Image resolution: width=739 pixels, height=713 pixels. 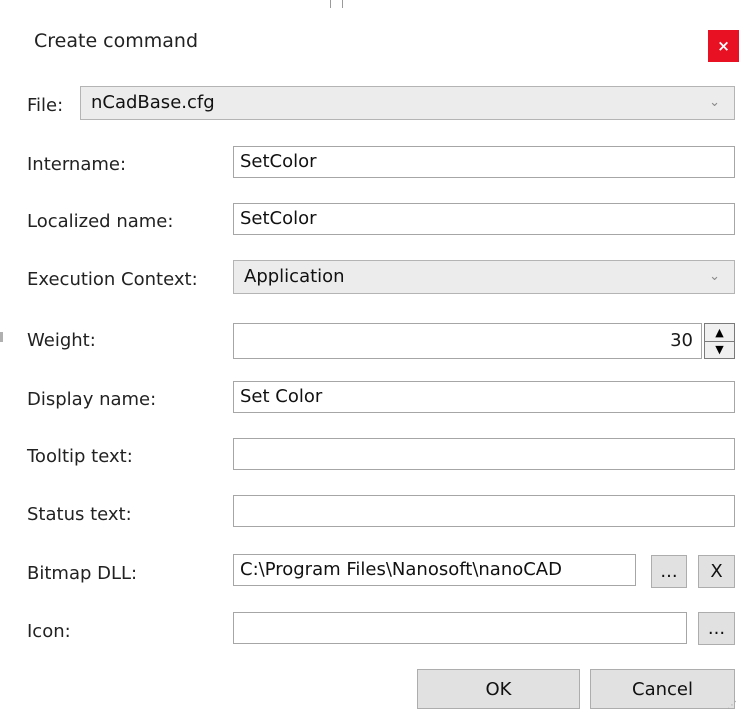 What do you see at coordinates (79, 514) in the screenshot?
I see `status-text-label: Status text:` at bounding box center [79, 514].